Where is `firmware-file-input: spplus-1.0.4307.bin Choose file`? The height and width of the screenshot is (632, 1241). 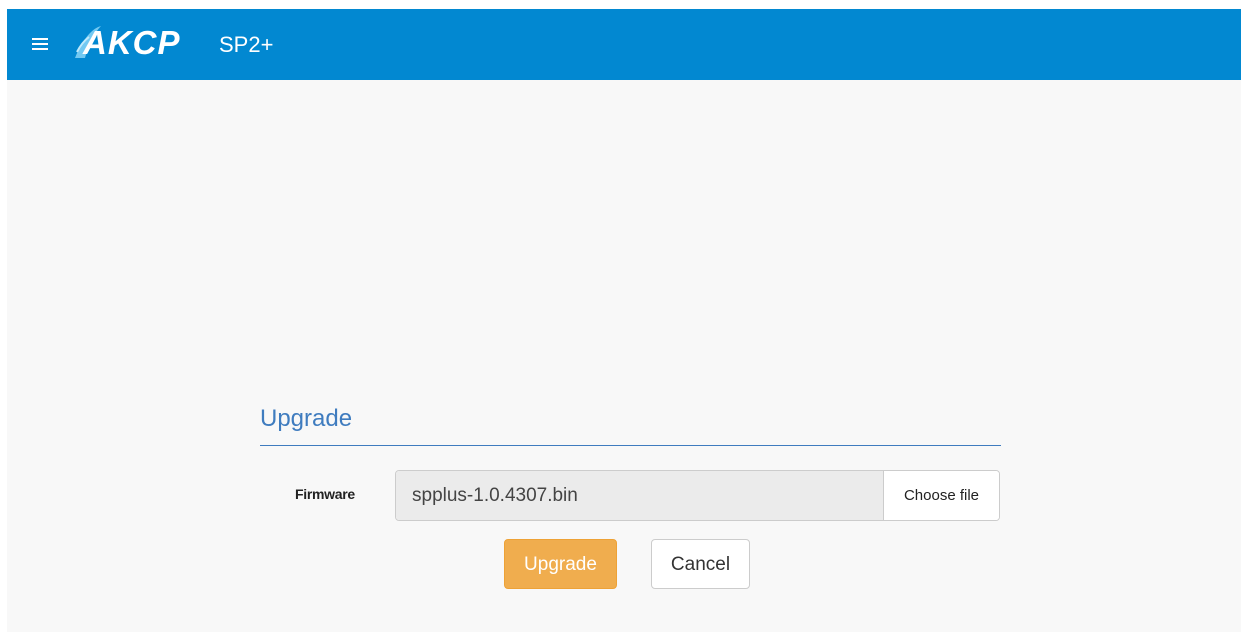 firmware-file-input: spplus-1.0.4307.bin Choose file is located at coordinates (697, 495).